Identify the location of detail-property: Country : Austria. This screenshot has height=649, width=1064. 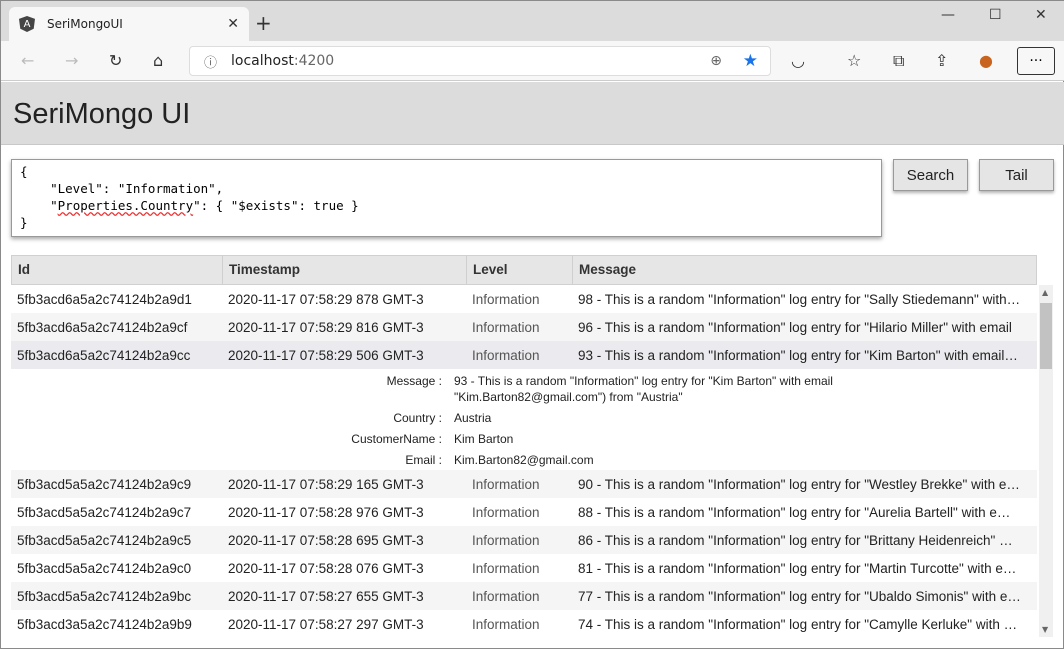
(524, 418).